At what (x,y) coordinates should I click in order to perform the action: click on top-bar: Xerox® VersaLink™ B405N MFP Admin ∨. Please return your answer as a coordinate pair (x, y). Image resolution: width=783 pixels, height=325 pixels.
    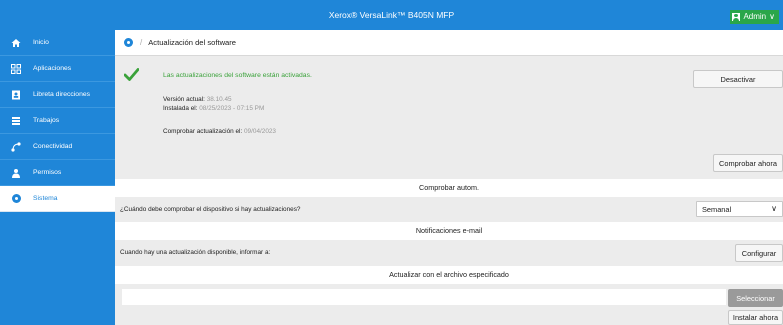
    Looking at the image, I should click on (391, 15).